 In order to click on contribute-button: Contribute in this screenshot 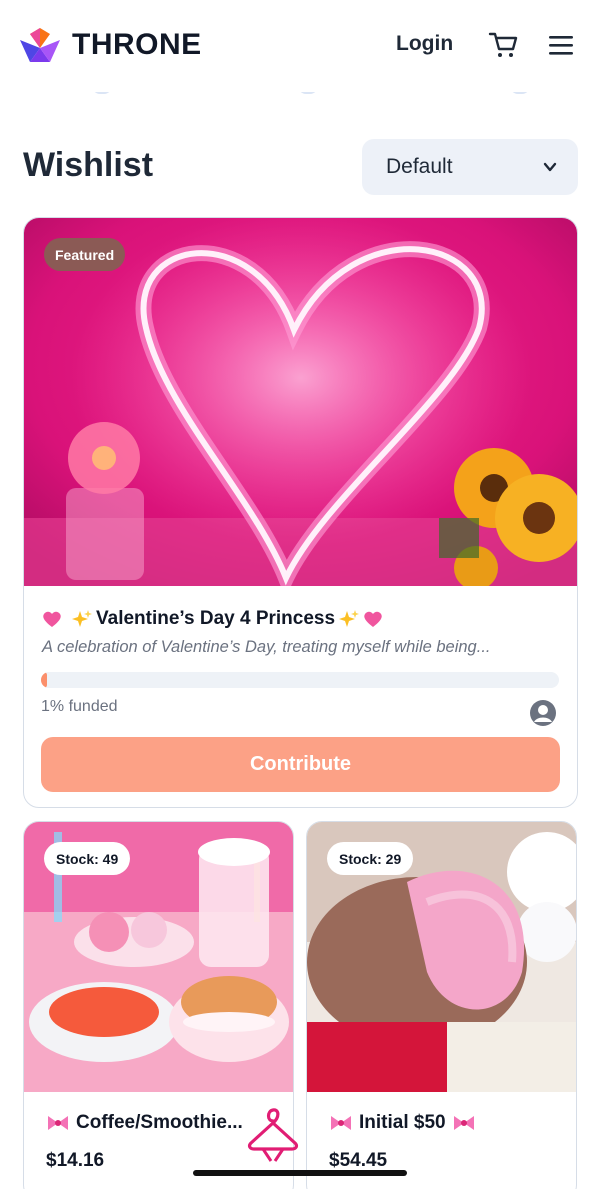, I will do `click(300, 764)`.